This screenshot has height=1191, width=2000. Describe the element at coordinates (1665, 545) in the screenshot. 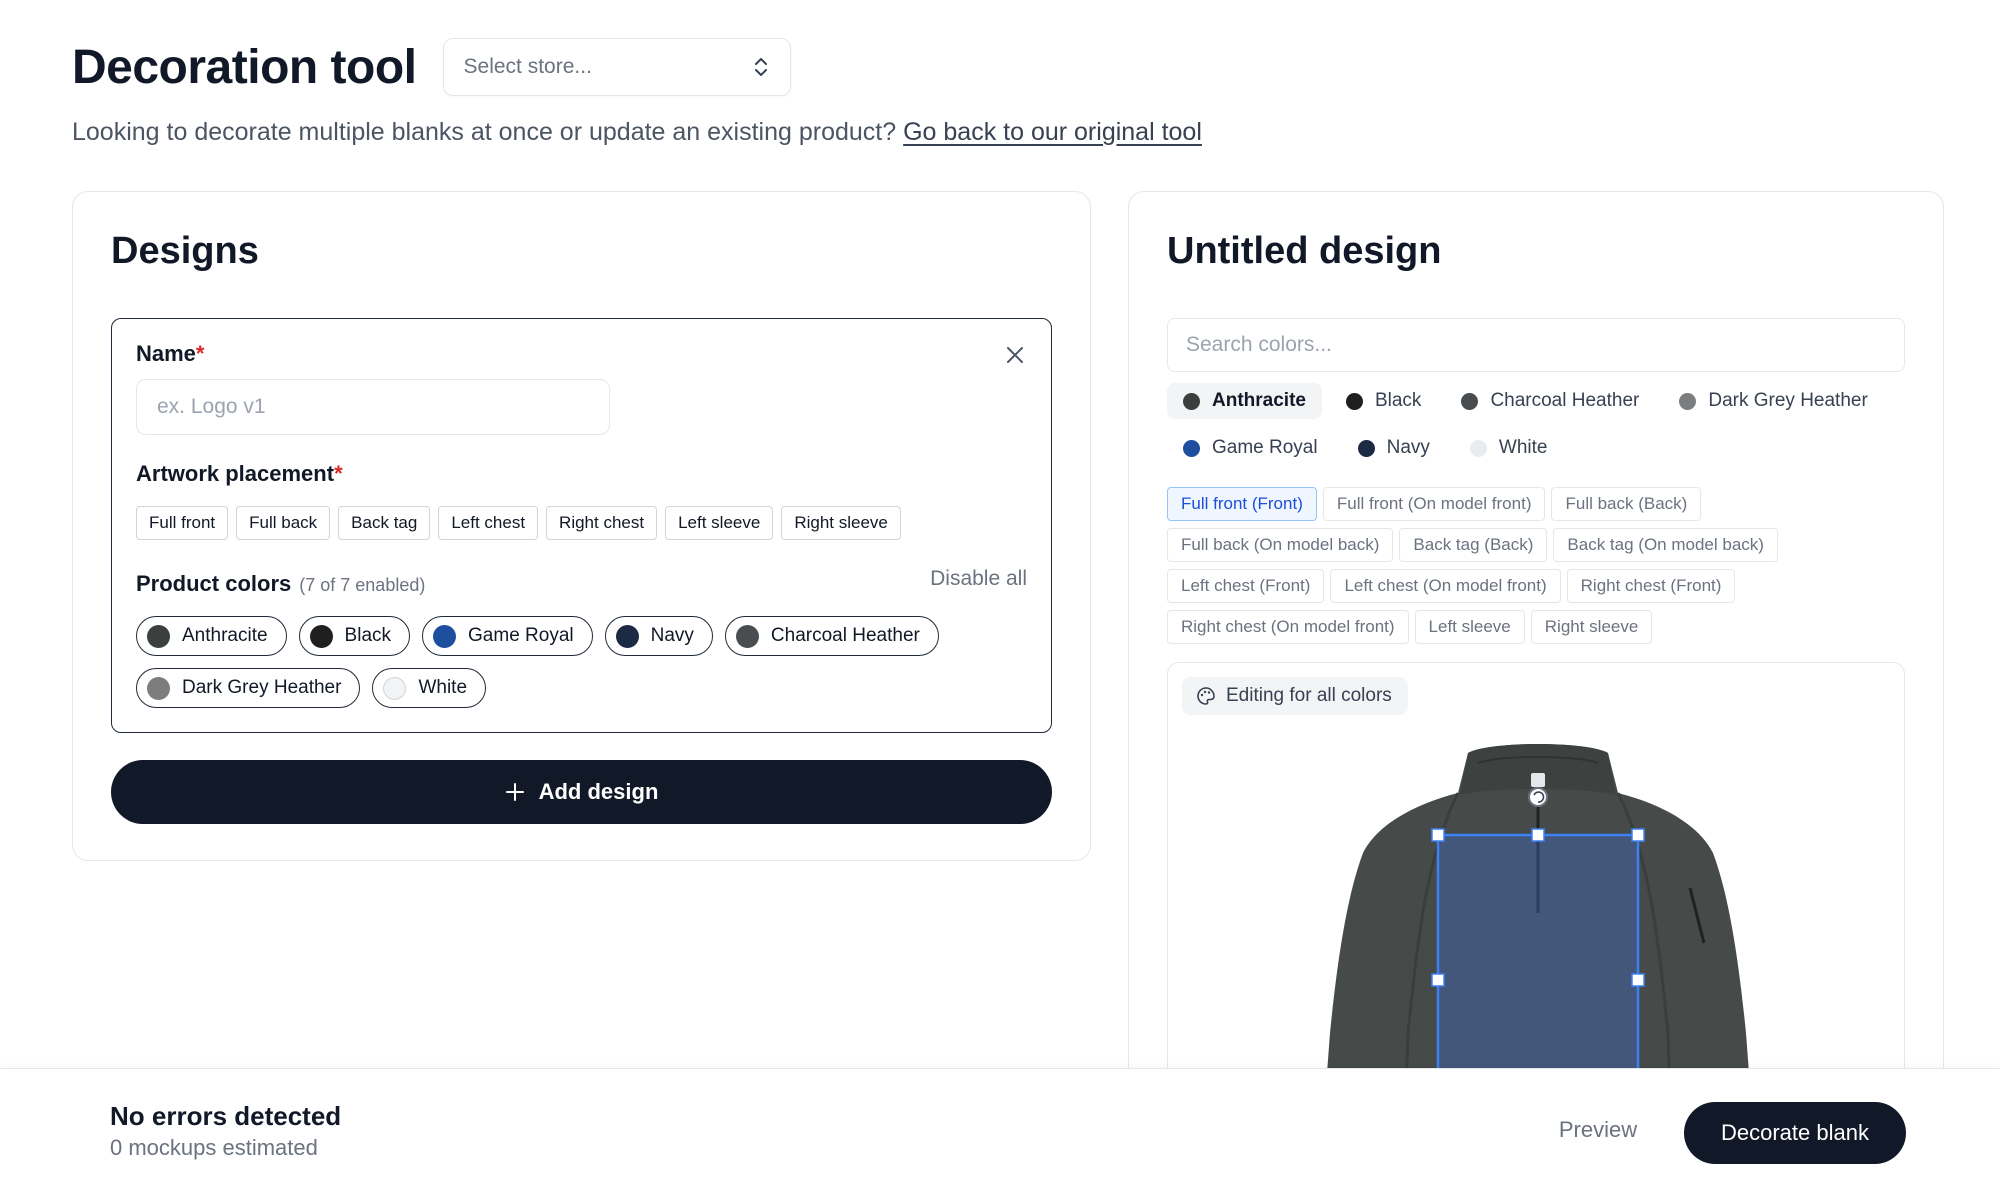

I see `placement-tab-back-tag-on-model-back: Back tag (On model back)` at that location.